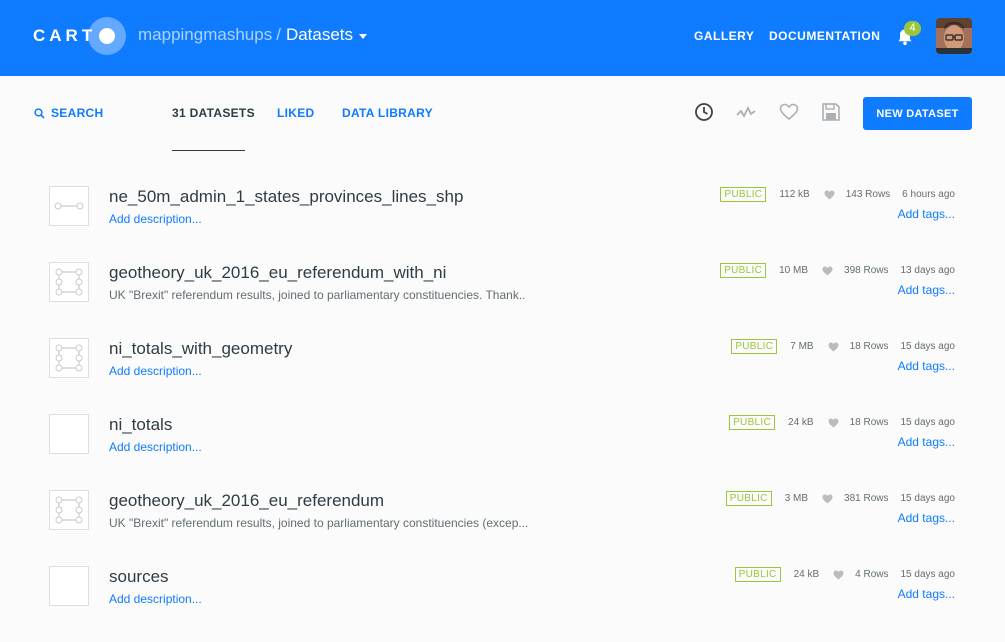  I want to click on notification-badge: 4, so click(912, 28).